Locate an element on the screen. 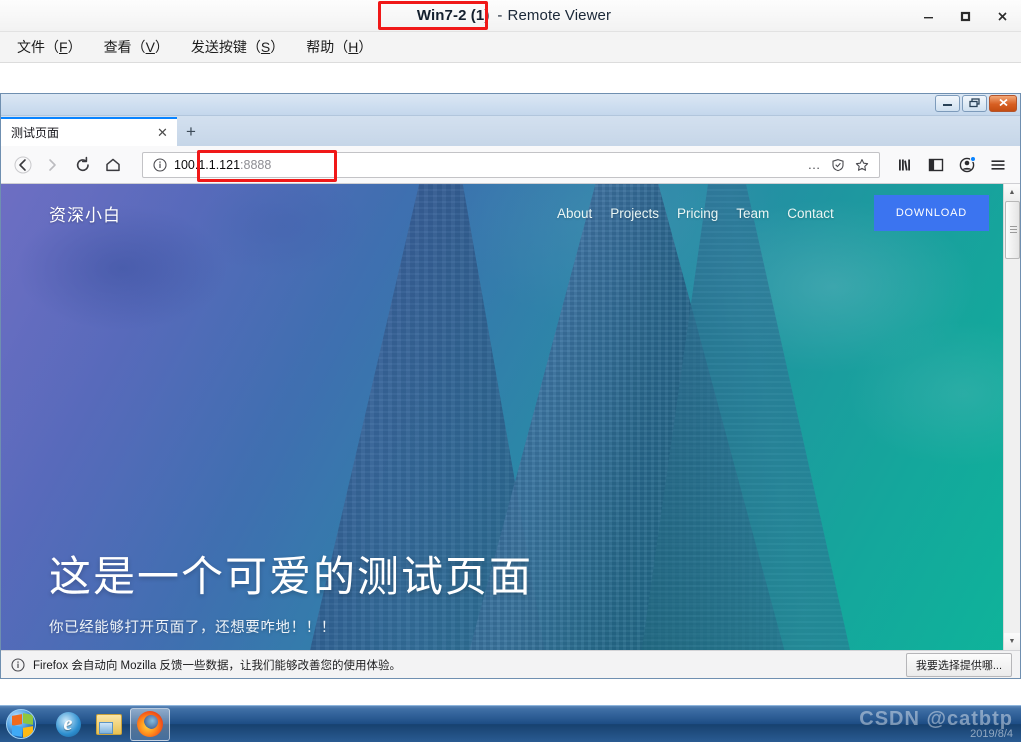 This screenshot has width=1021, height=742. hero-title: 这是一个可爱的测试页面 is located at coordinates (291, 576).